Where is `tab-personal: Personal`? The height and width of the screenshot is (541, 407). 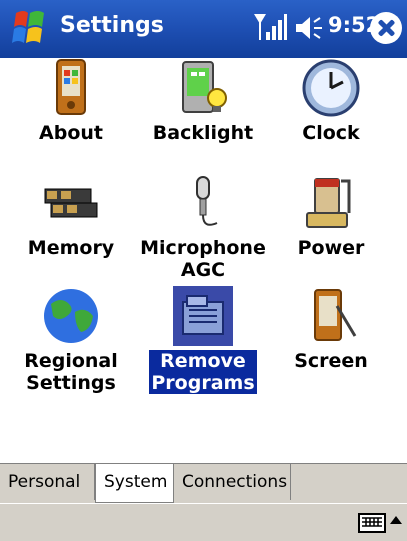
tab-personal: Personal is located at coordinates (47, 482).